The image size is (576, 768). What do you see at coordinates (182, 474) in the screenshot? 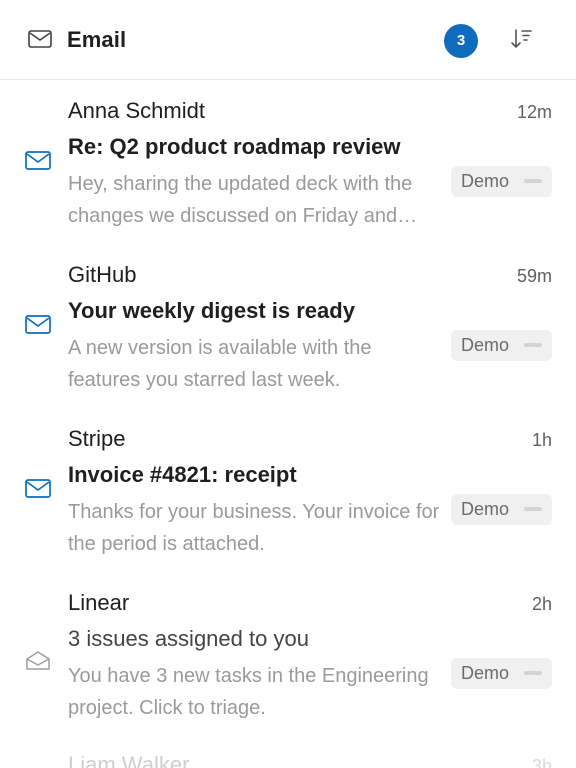
I see `email-subject: Invoice #4821: receipt` at bounding box center [182, 474].